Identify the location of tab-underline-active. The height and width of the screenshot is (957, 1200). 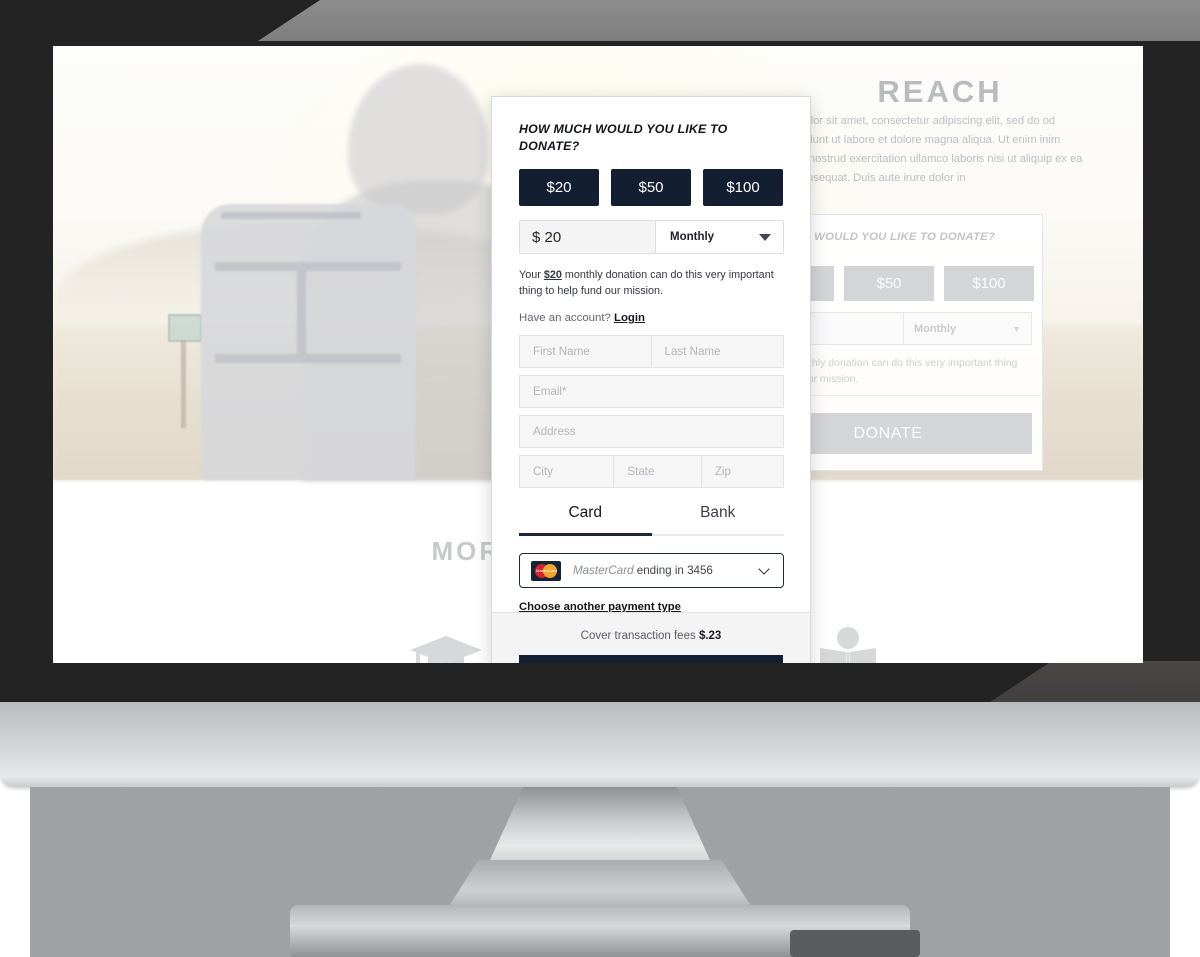
(585, 534).